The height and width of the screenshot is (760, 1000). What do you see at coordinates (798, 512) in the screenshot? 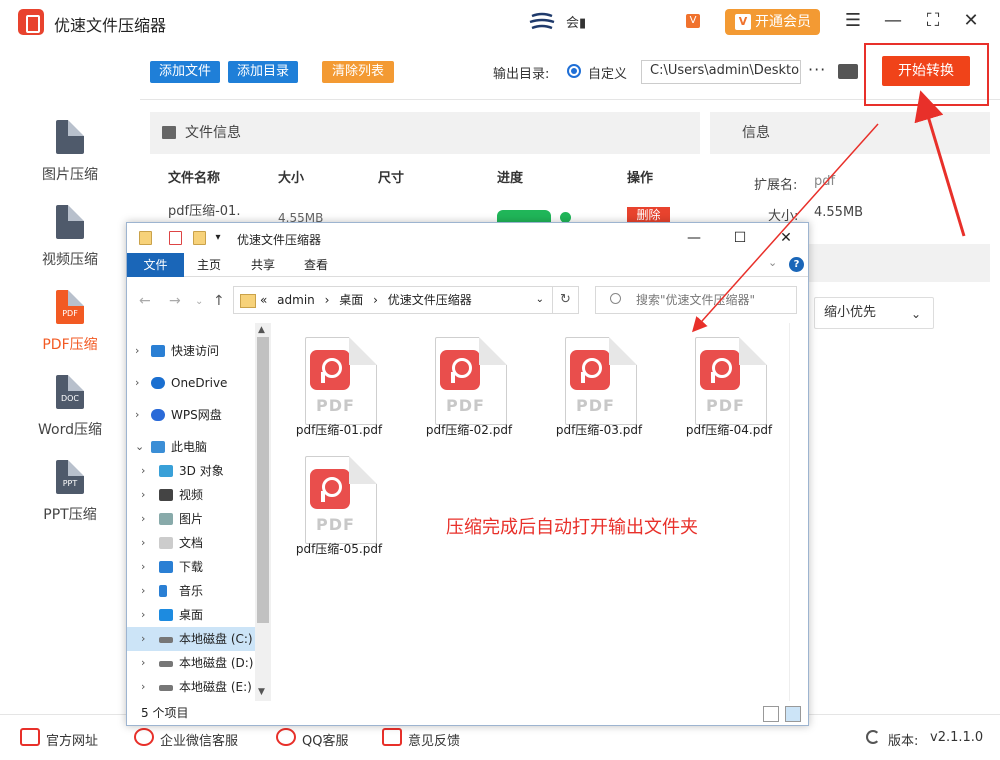
I see `content-scrollbar` at bounding box center [798, 512].